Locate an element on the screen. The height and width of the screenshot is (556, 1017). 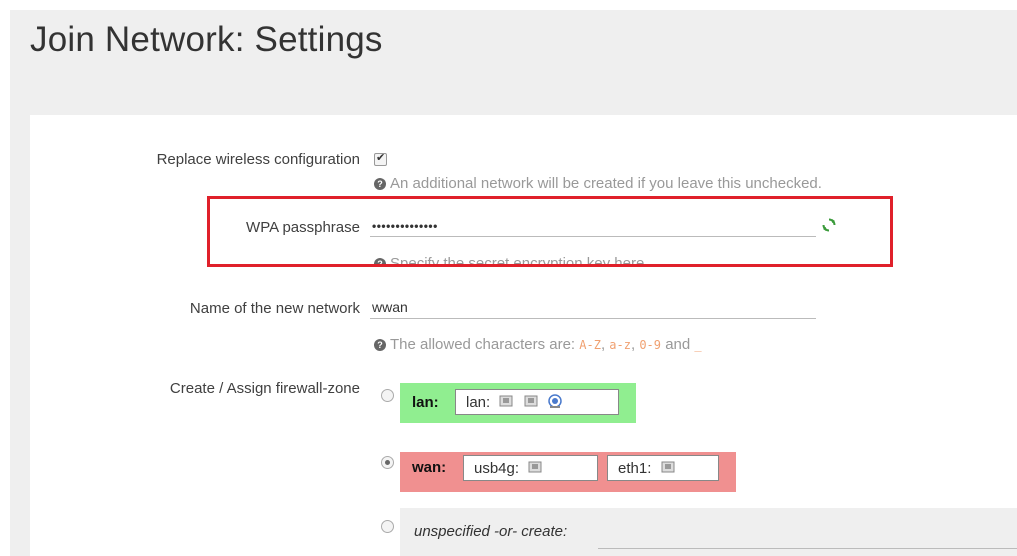
range-lowercase: a-z is located at coordinates (620, 345).